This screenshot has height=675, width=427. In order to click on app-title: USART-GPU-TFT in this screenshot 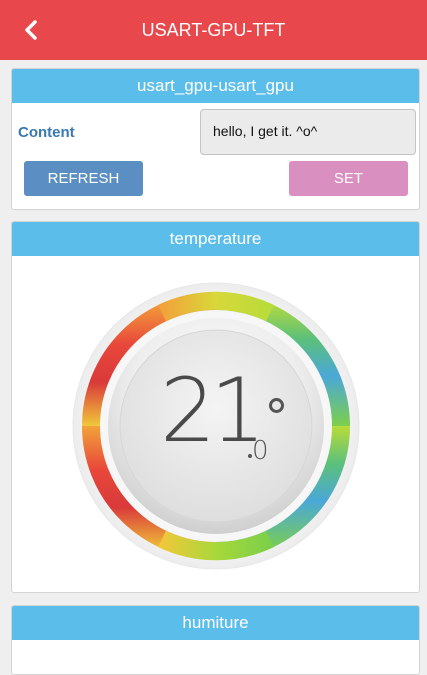, I will do `click(213, 30)`.